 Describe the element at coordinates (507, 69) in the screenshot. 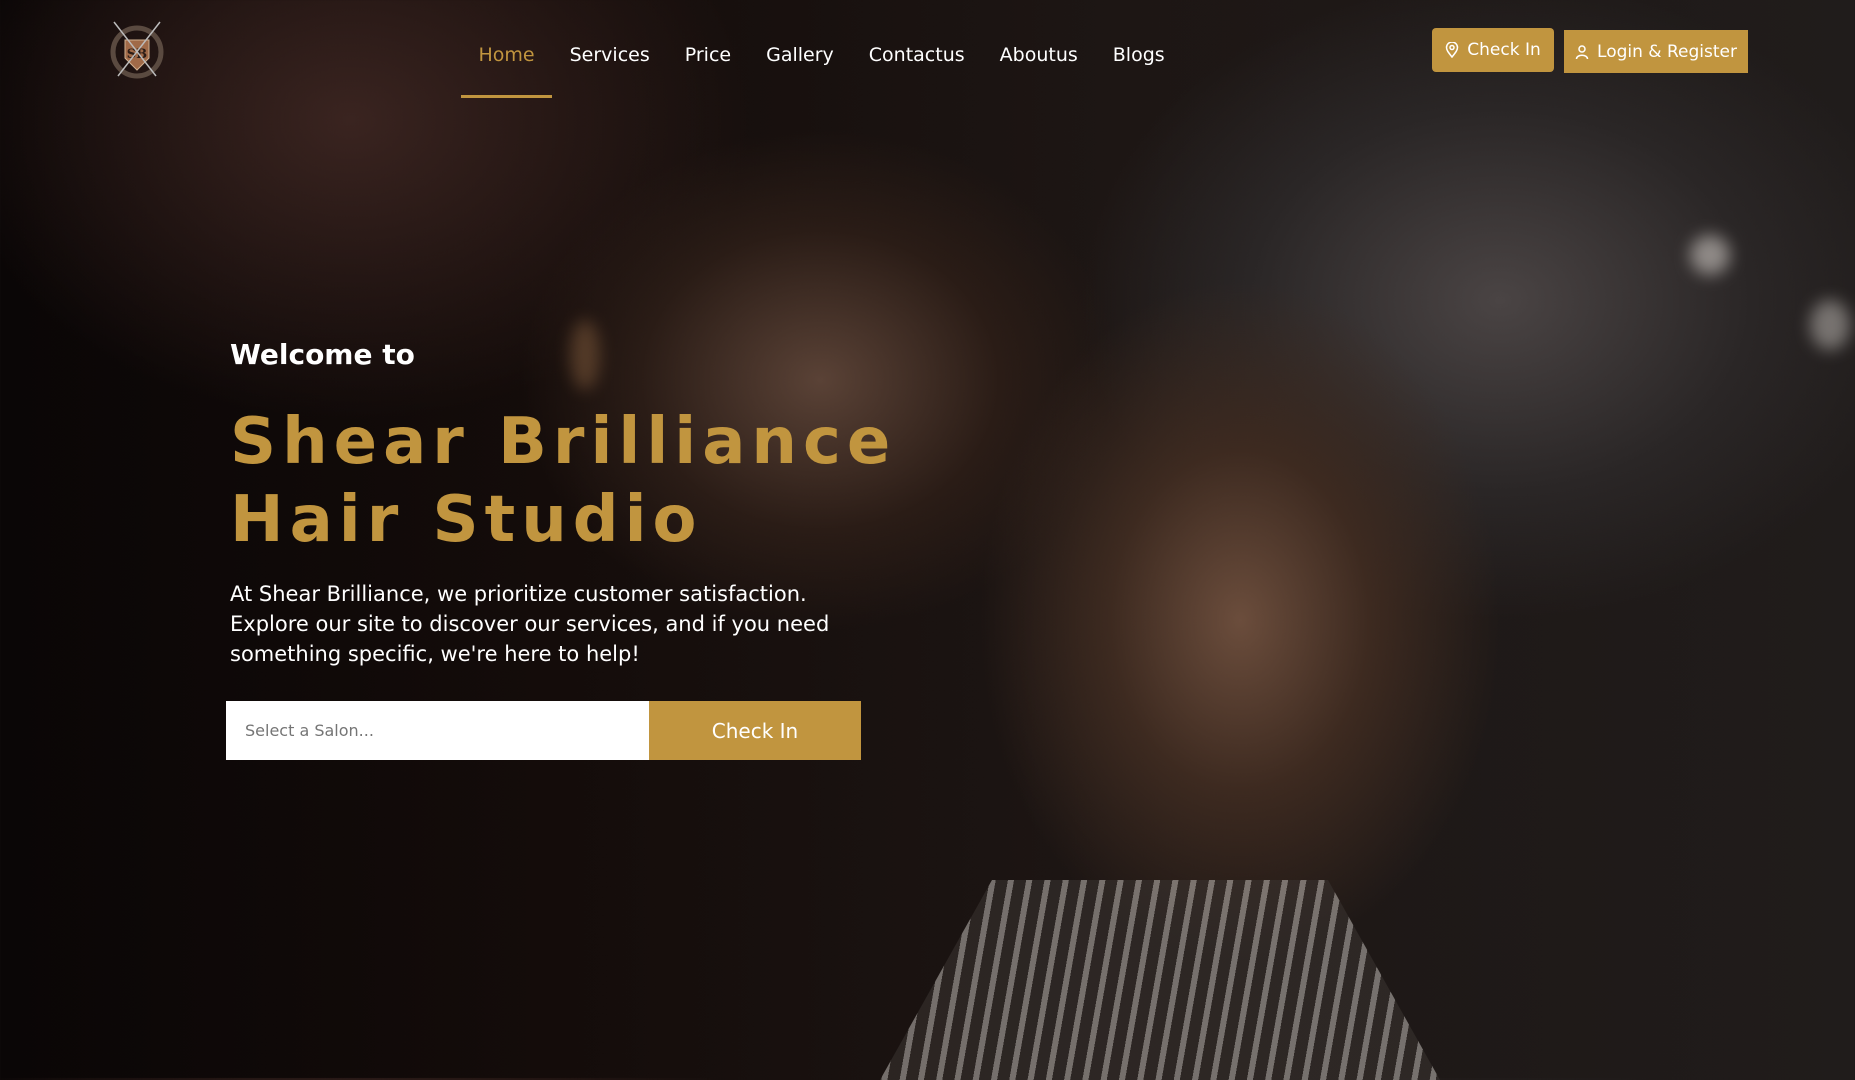

I see `nav-home: Home` at that location.